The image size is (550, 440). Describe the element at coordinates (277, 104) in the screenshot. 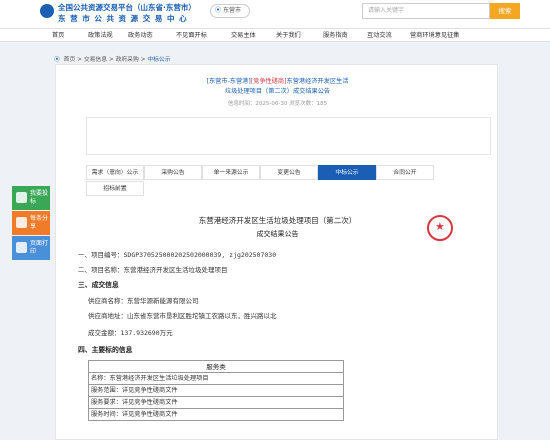

I see `notice-meta: 信息时间：2025-06-30 浏览次数：185` at that location.